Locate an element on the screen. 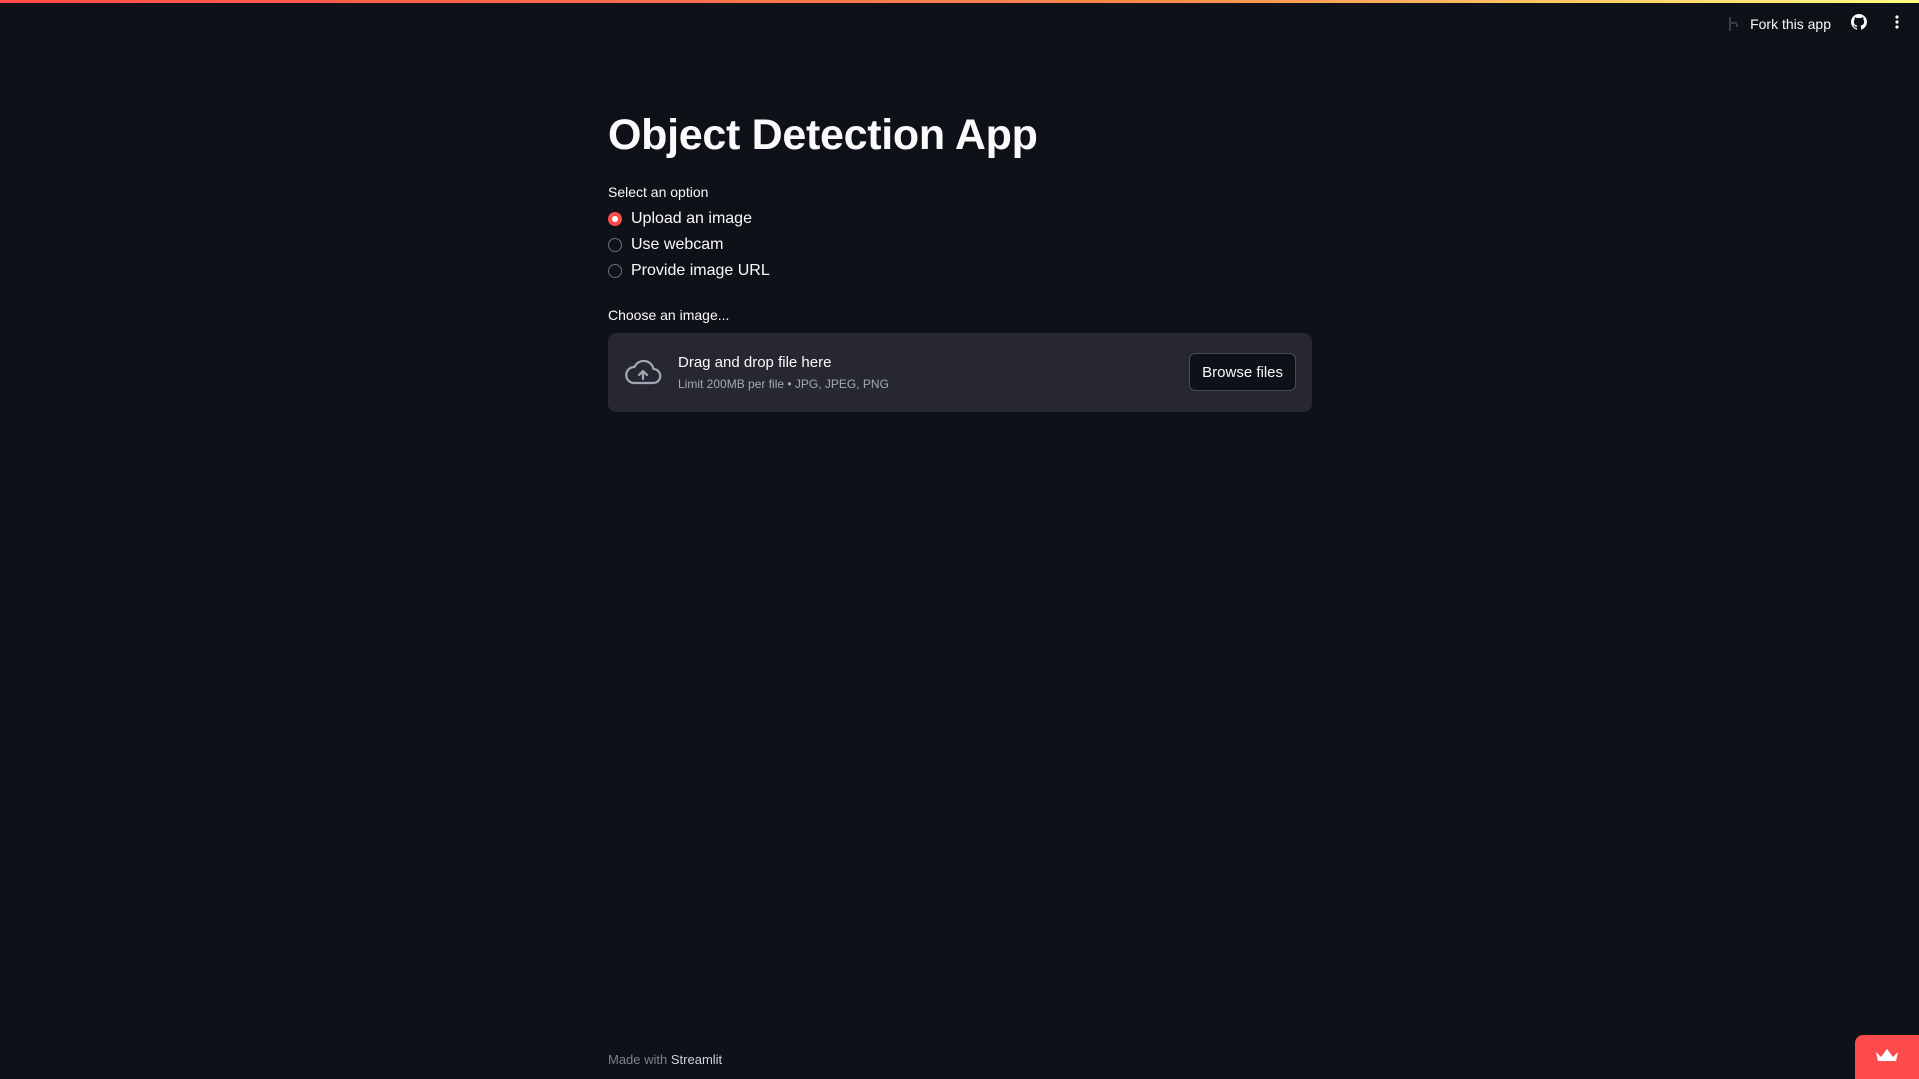  github-button is located at coordinates (1859, 24).